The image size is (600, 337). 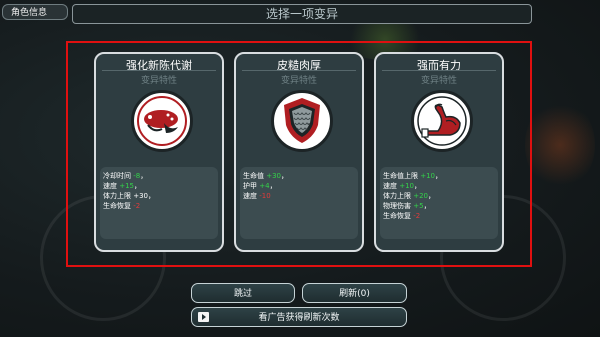 I want to click on stat-line: 速度 +15，, so click(x=122, y=186).